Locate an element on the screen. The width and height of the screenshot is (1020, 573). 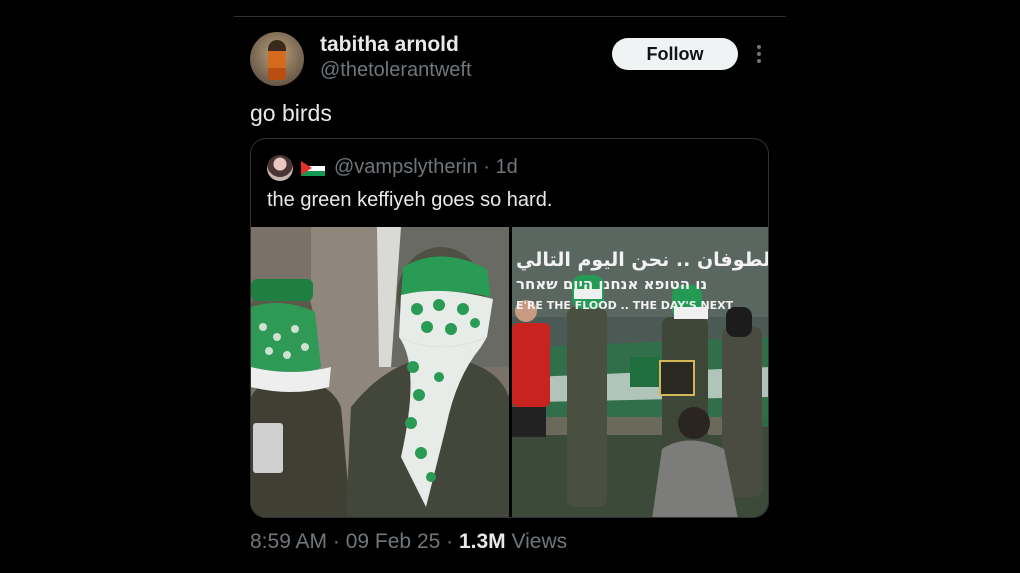
follow-button: Follow is located at coordinates (675, 54).